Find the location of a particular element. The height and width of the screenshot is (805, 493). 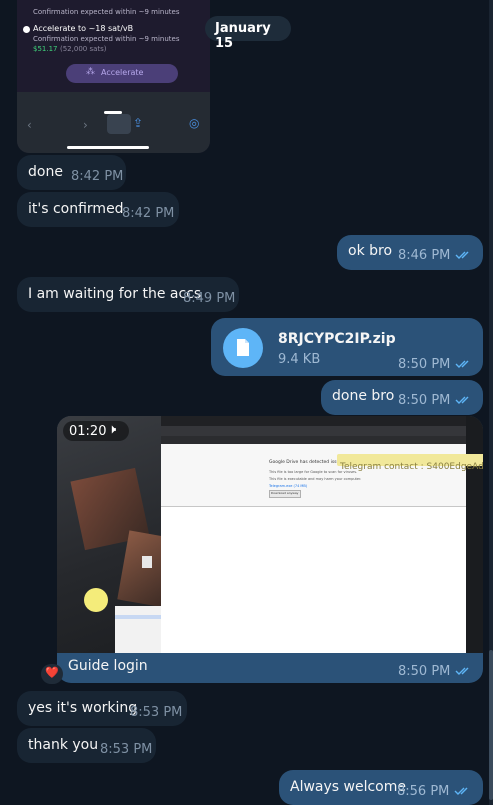

message-incoming: it's confirmed 8:42 PM is located at coordinates (98, 209).